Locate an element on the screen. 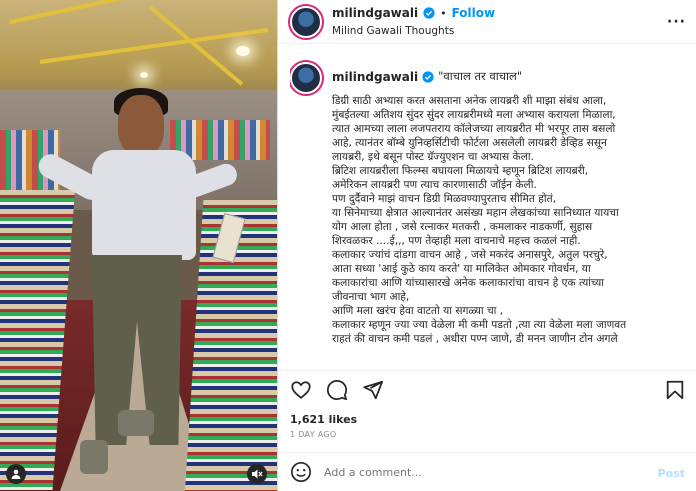 The height and width of the screenshot is (491, 696). caption-line: जीवनाचा भाग आहे, is located at coordinates (371, 297).